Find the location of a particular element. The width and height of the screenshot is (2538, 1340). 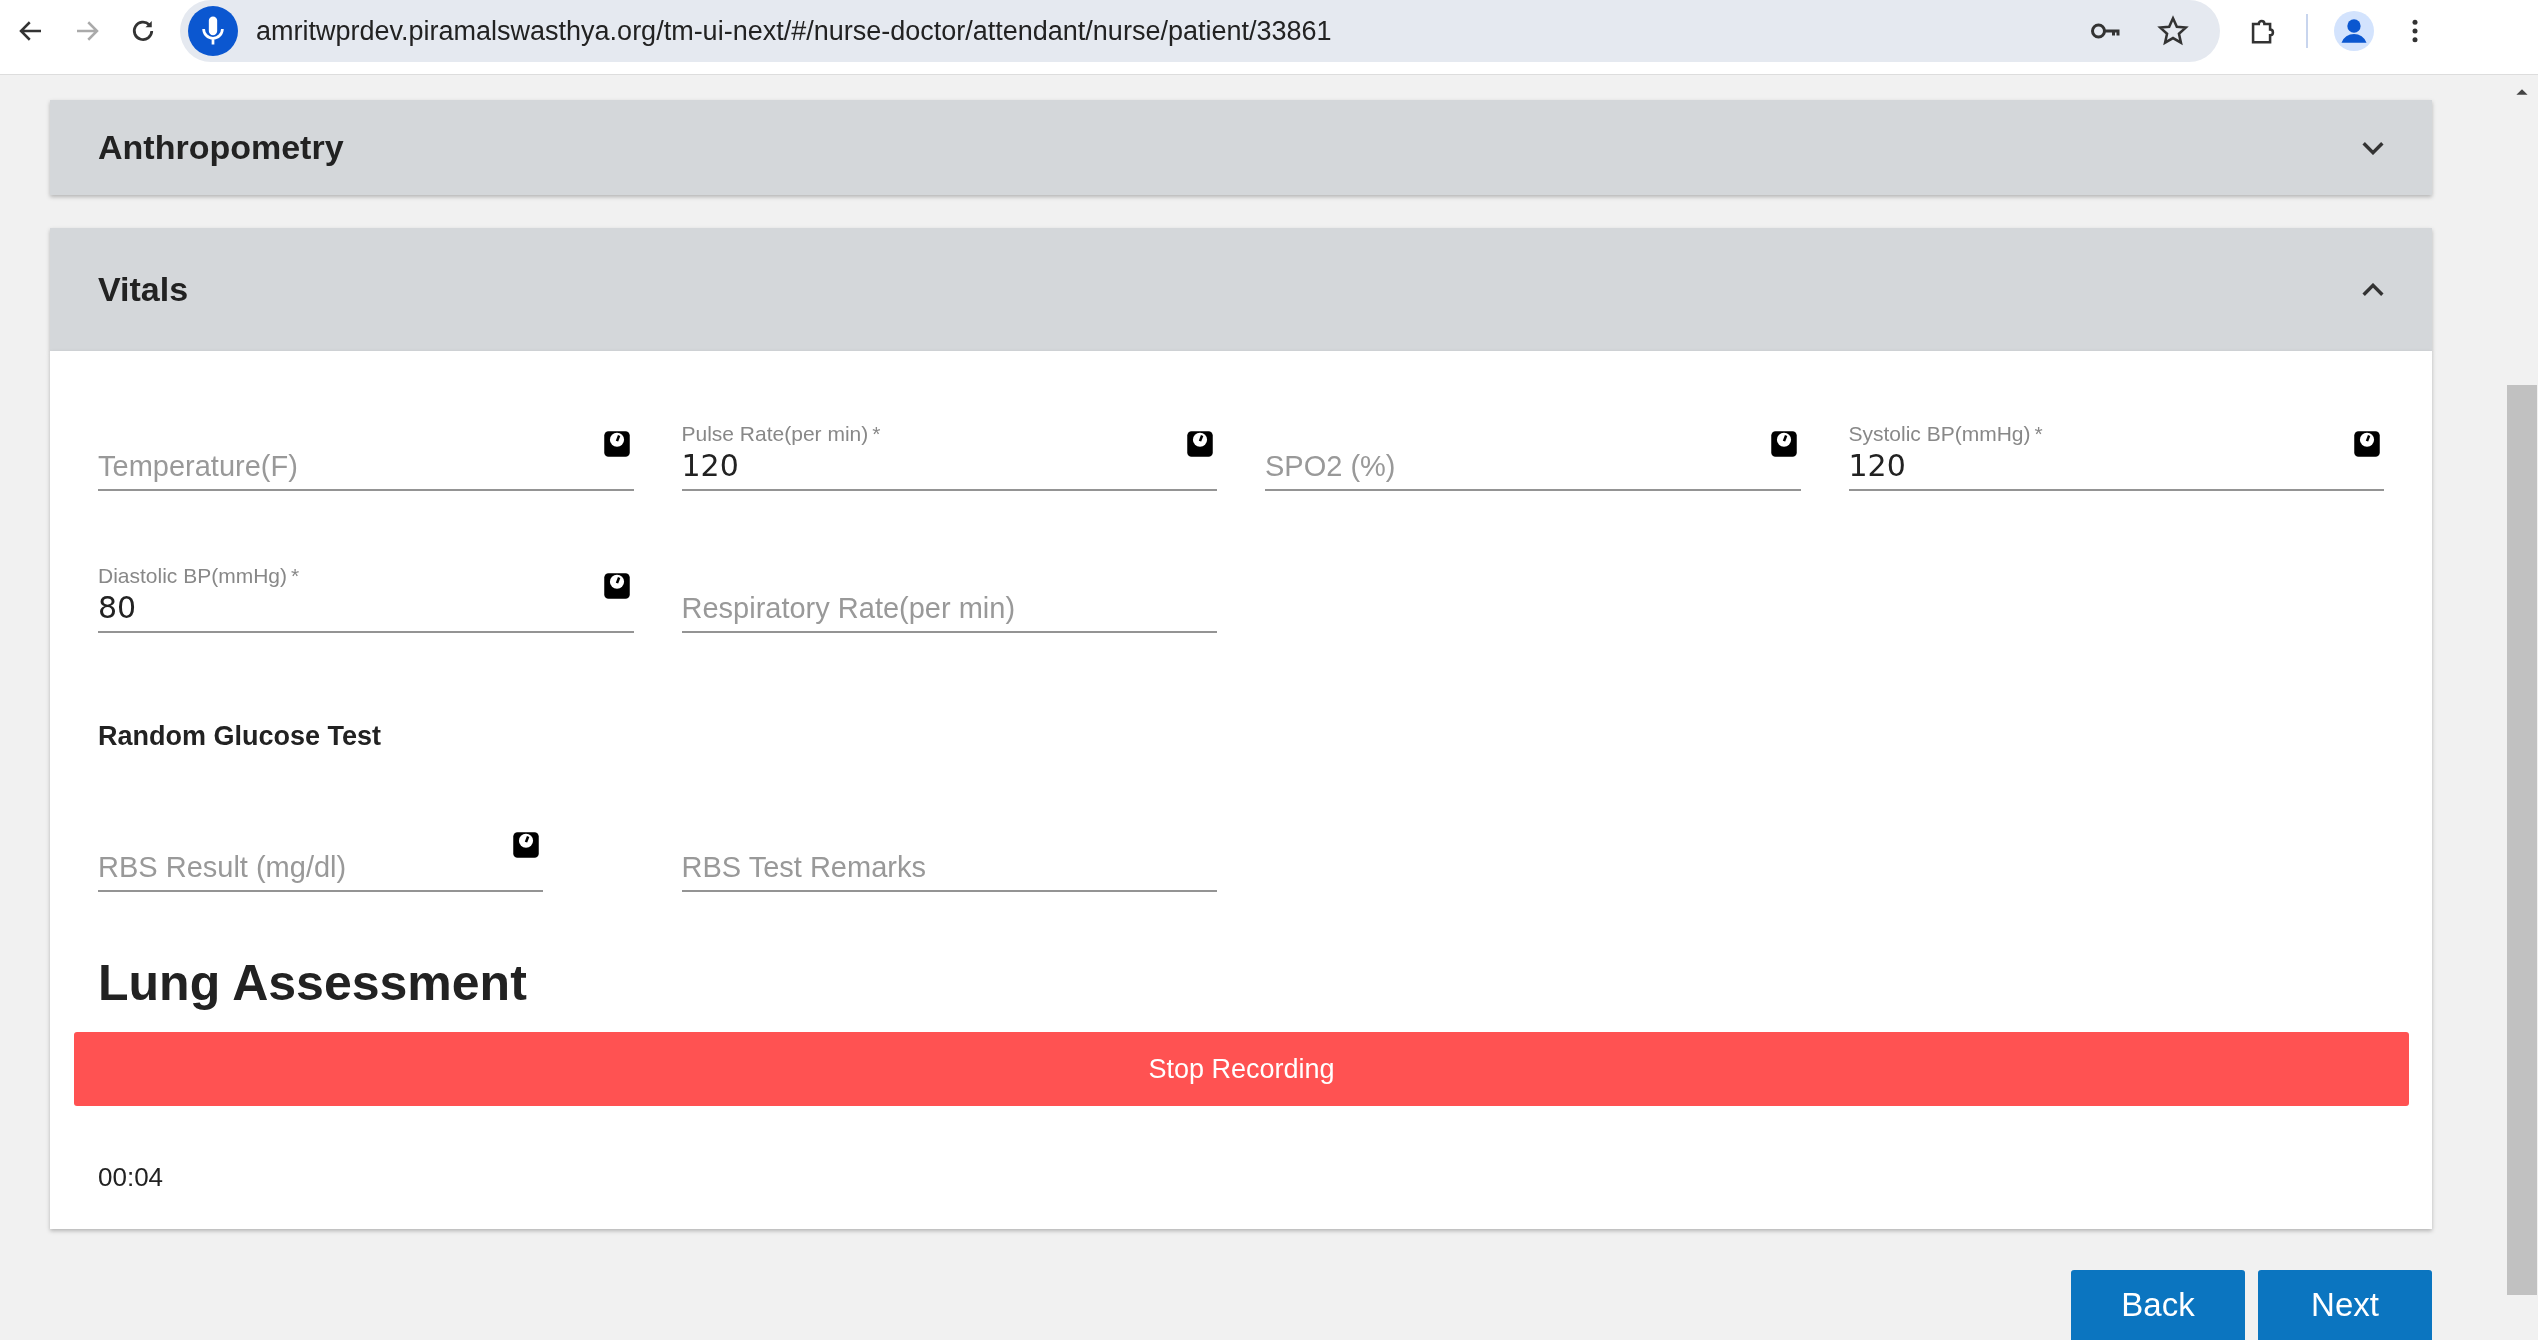

nav-button: Back is located at coordinates (2158, 1305).